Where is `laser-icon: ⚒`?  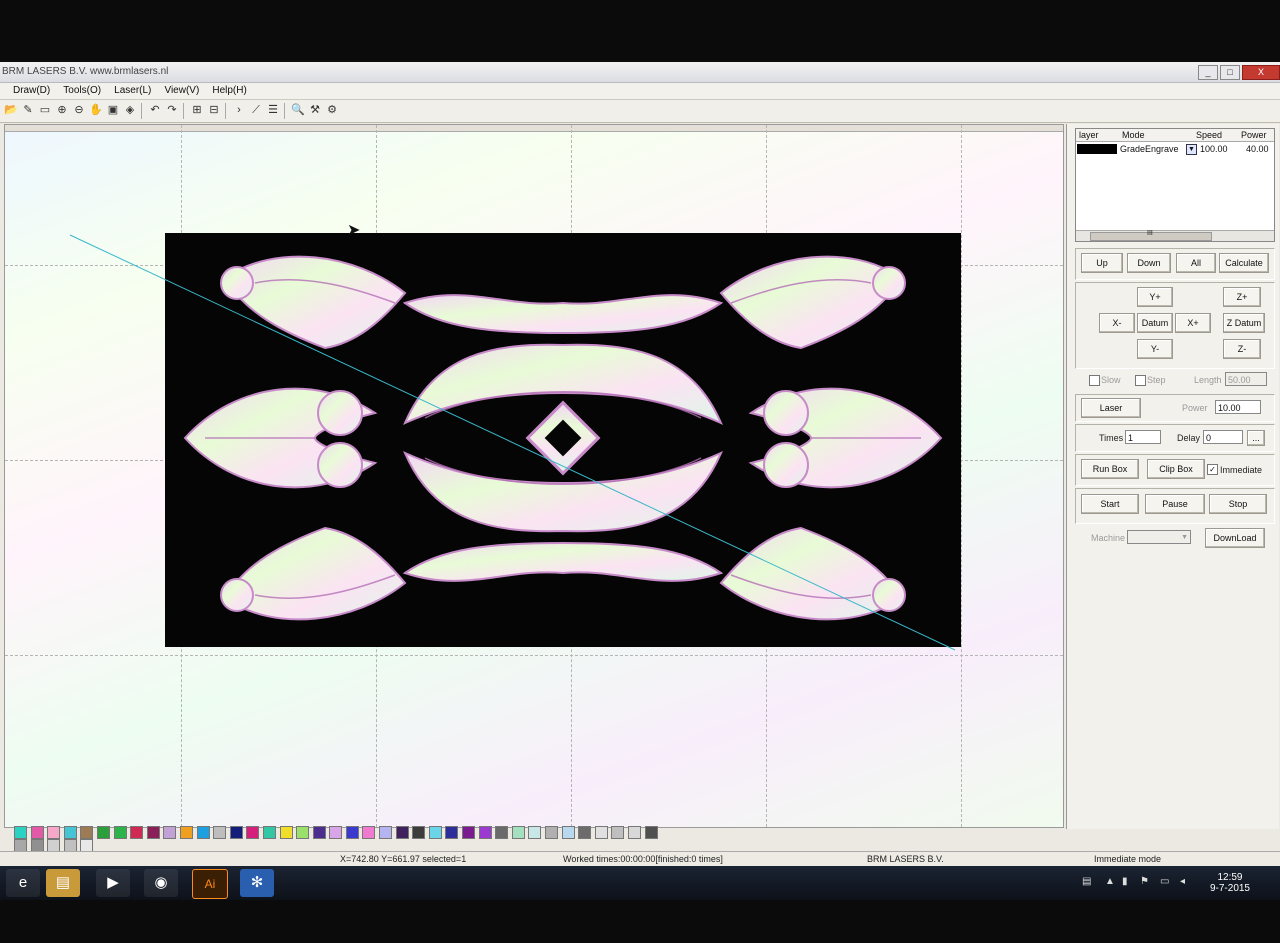
laser-icon: ⚒ is located at coordinates (315, 110).